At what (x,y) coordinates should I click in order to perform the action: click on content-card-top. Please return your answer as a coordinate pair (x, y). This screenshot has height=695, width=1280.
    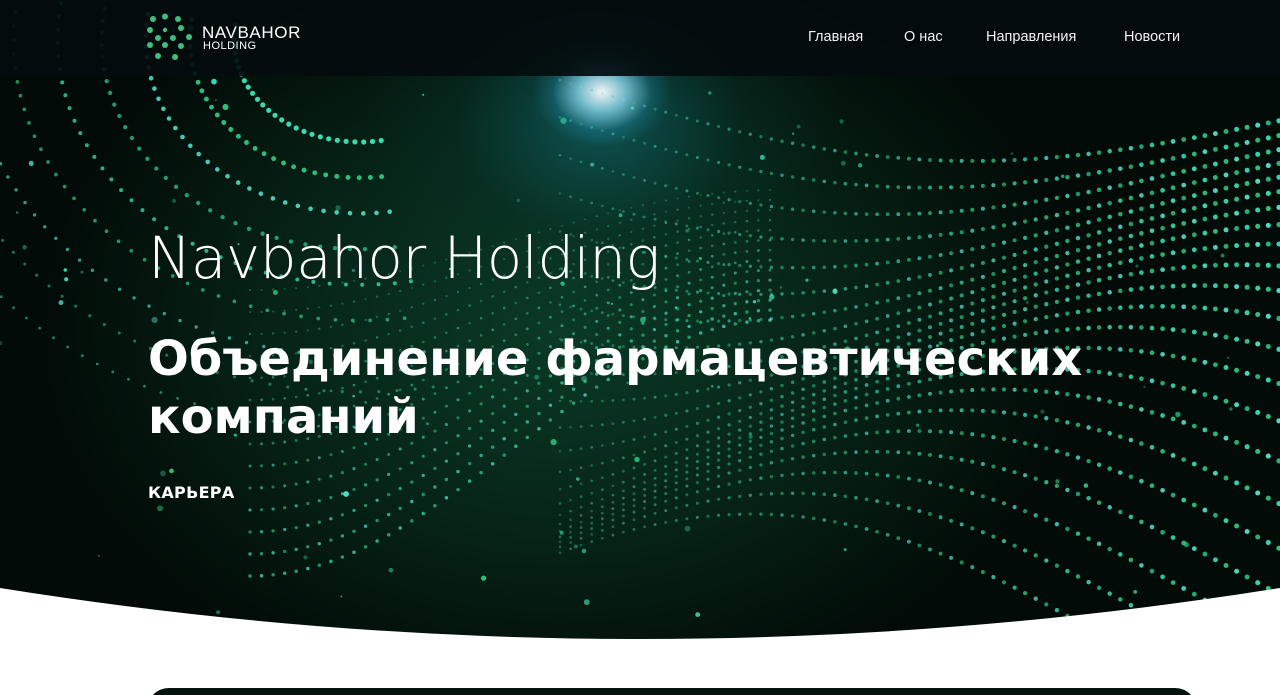
    Looking at the image, I should click on (672, 691).